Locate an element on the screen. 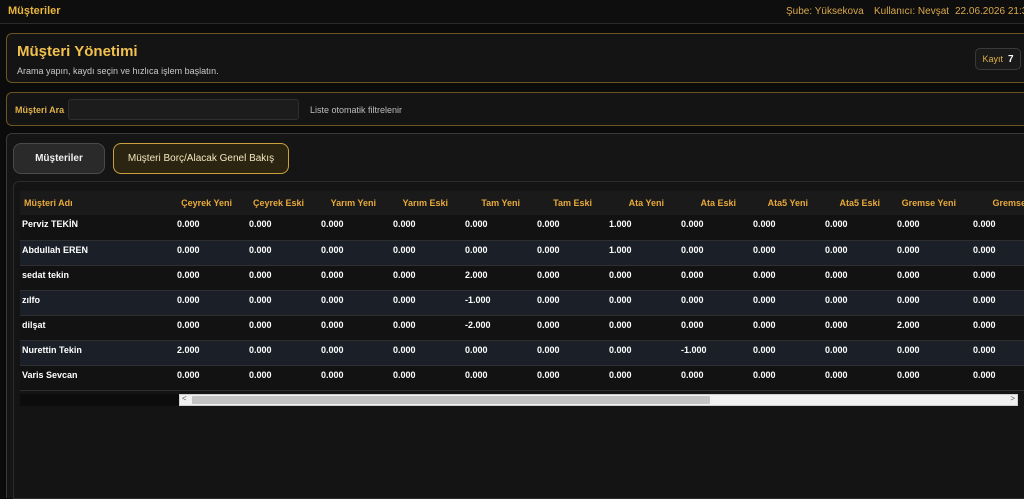 The width and height of the screenshot is (1024, 499). horizontal-scrollbar: < > is located at coordinates (598, 400).